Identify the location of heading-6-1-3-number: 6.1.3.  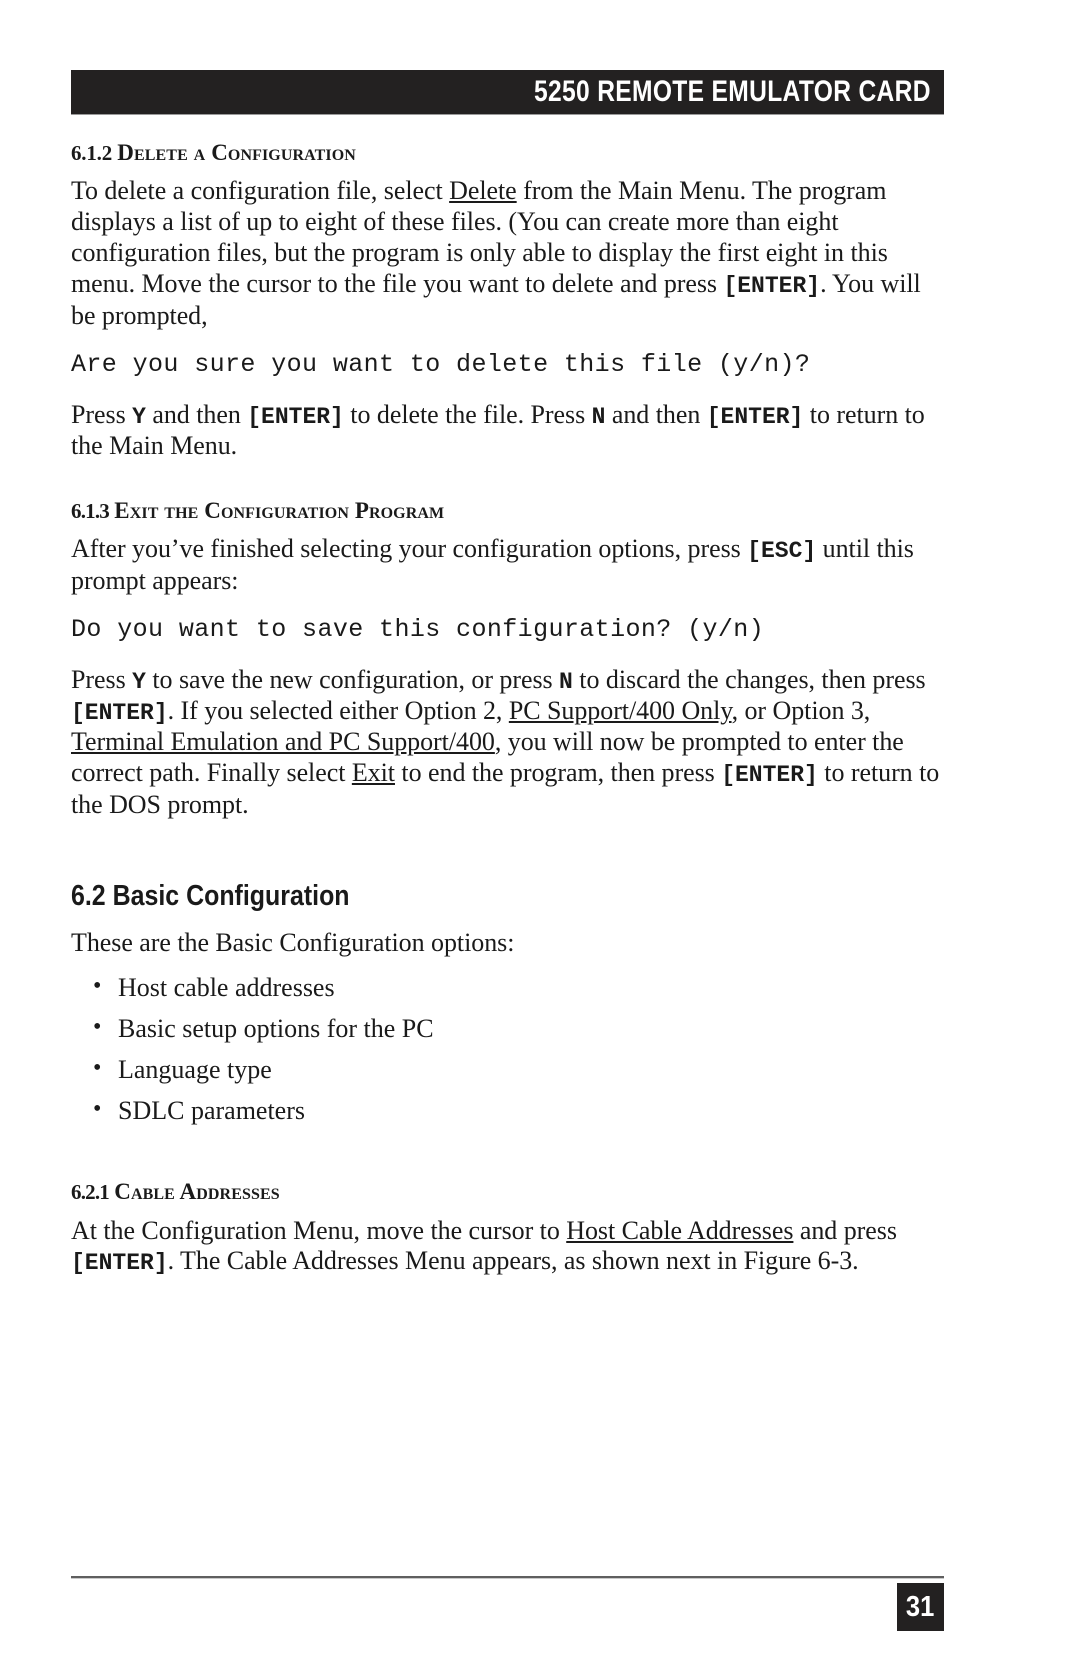
(90, 510).